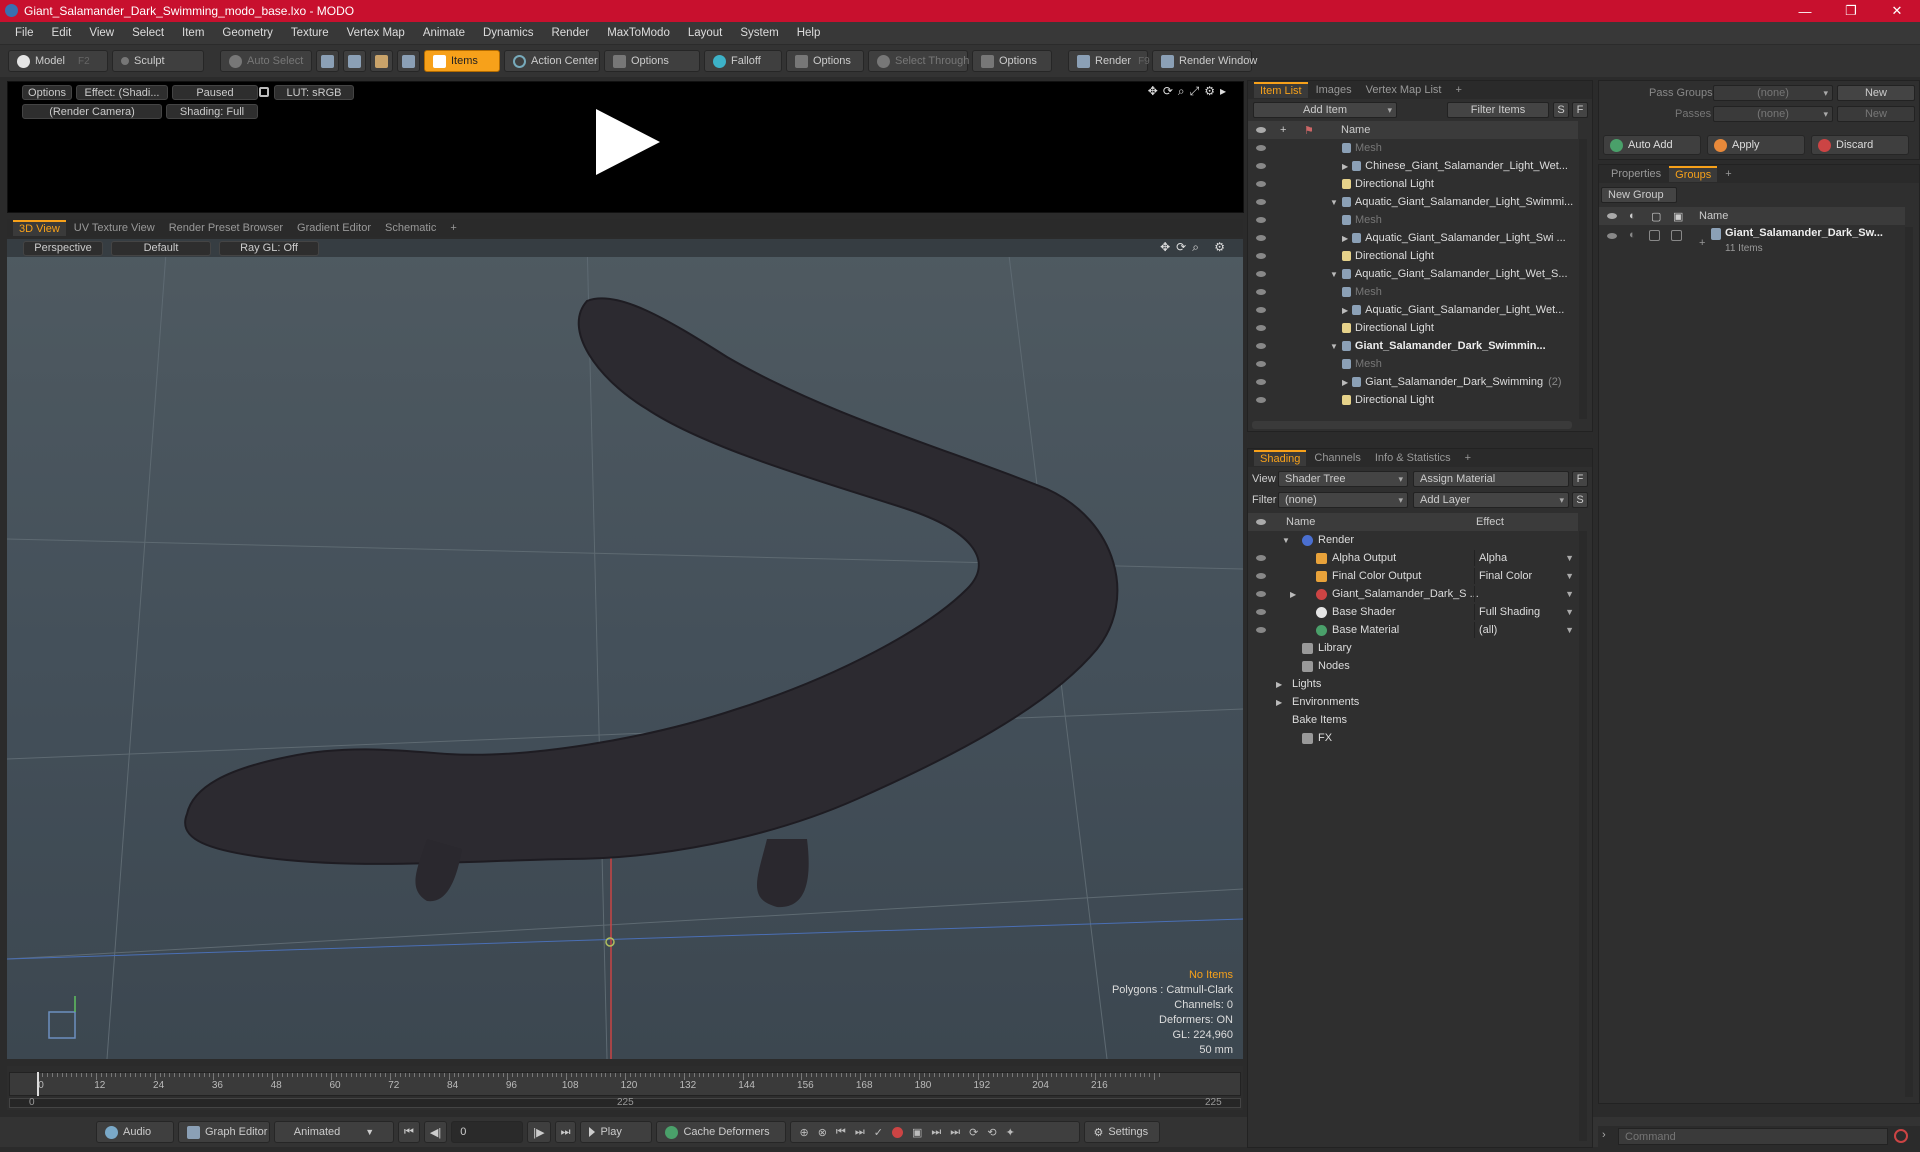 This screenshot has width=1920, height=1152. Describe the element at coordinates (114, 228) in the screenshot. I see `tab-uv-texture-view: UV Texture View` at that location.